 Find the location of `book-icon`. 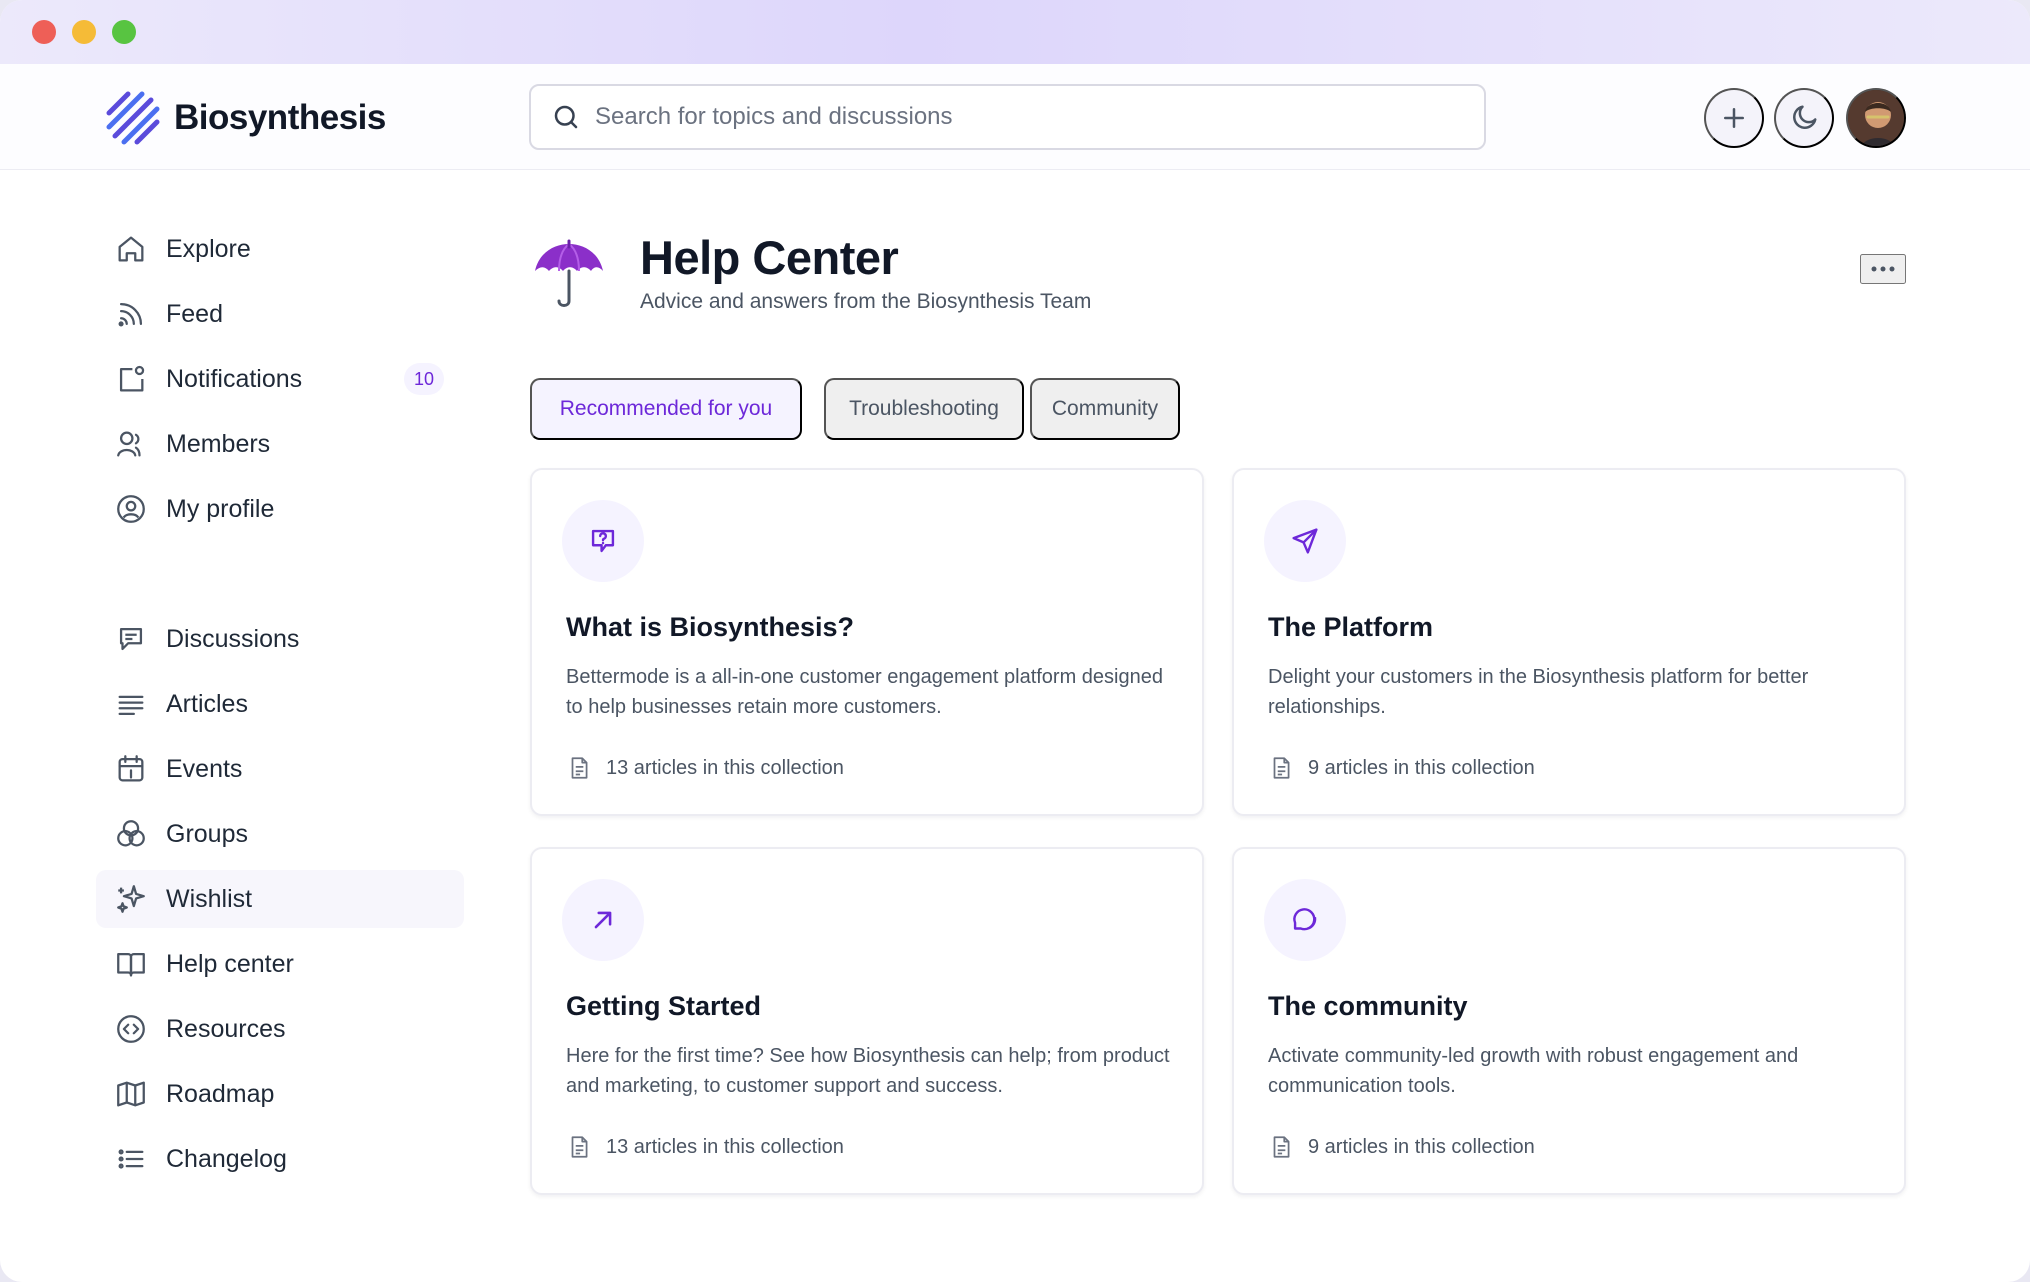

book-icon is located at coordinates (131, 964).